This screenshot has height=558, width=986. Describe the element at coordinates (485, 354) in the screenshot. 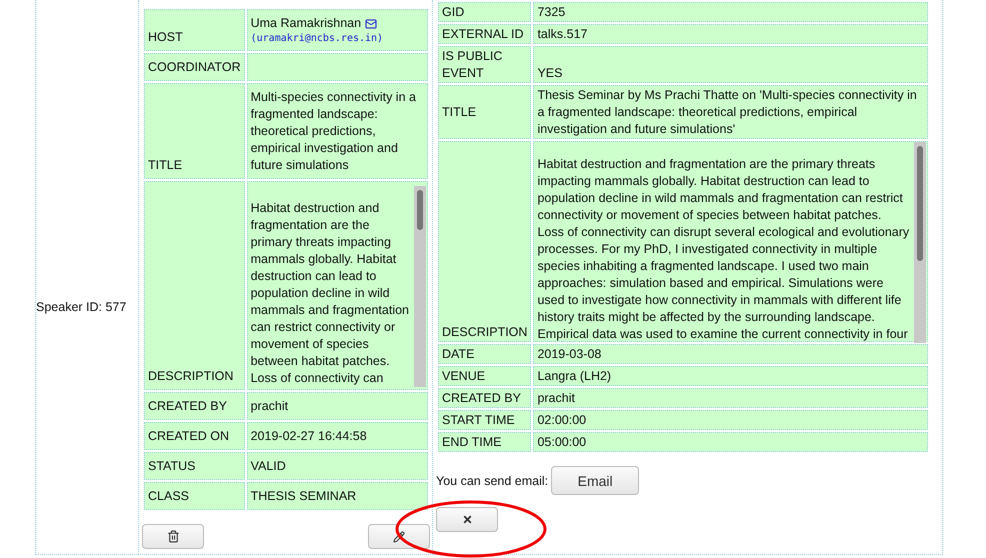

I see `label-cell: DATE` at that location.